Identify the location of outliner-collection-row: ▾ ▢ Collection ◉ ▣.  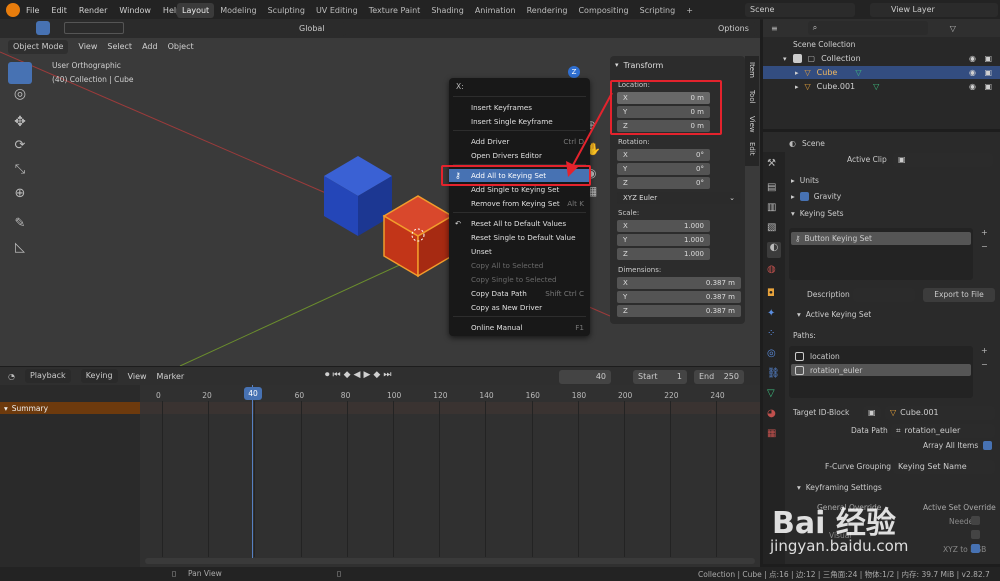
(881, 58).